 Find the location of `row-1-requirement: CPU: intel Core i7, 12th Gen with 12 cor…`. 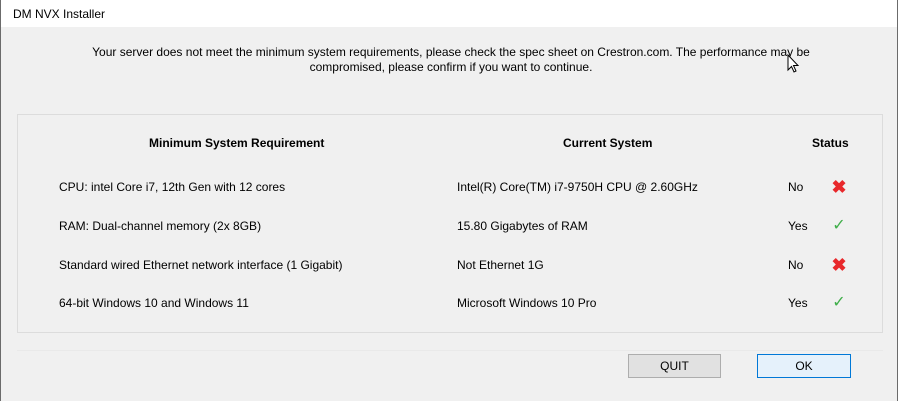

row-1-requirement: CPU: intel Core i7, 12th Gen with 12 cor… is located at coordinates (172, 187).